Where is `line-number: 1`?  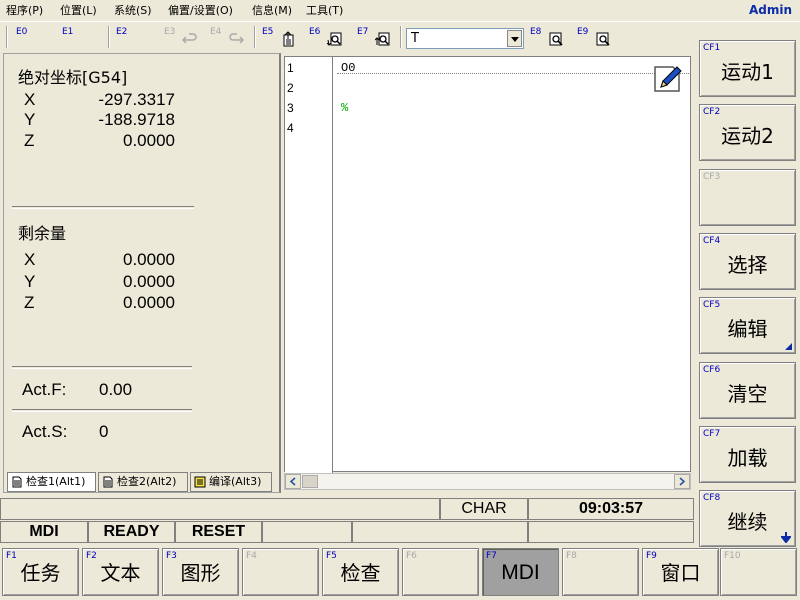
line-number: 1 is located at coordinates (290, 68).